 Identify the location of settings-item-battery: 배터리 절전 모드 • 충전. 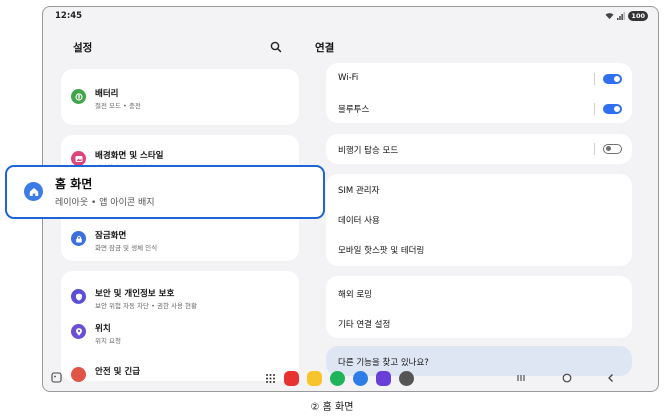
(180, 97).